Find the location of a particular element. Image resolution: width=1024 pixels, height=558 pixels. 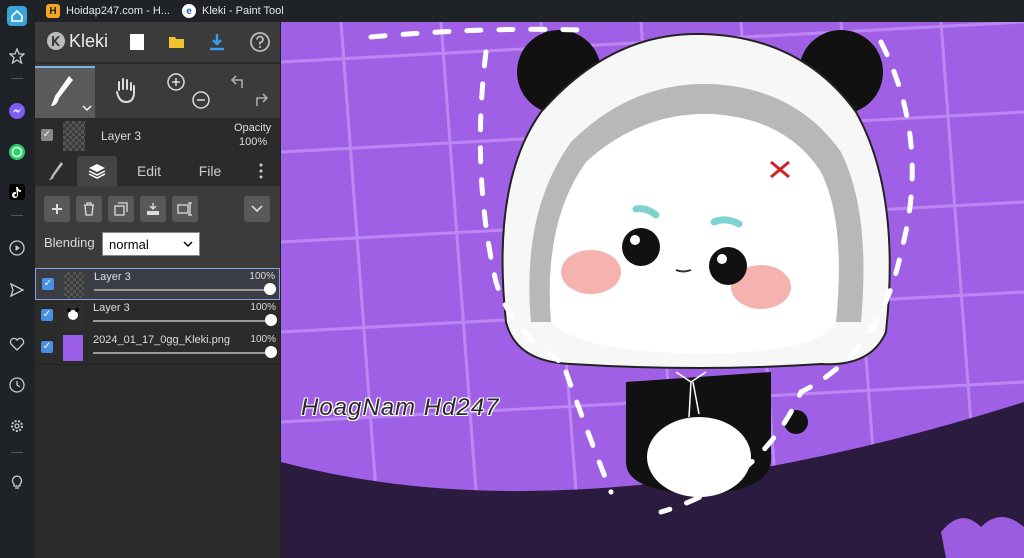

hand-tool-button is located at coordinates (126, 92).